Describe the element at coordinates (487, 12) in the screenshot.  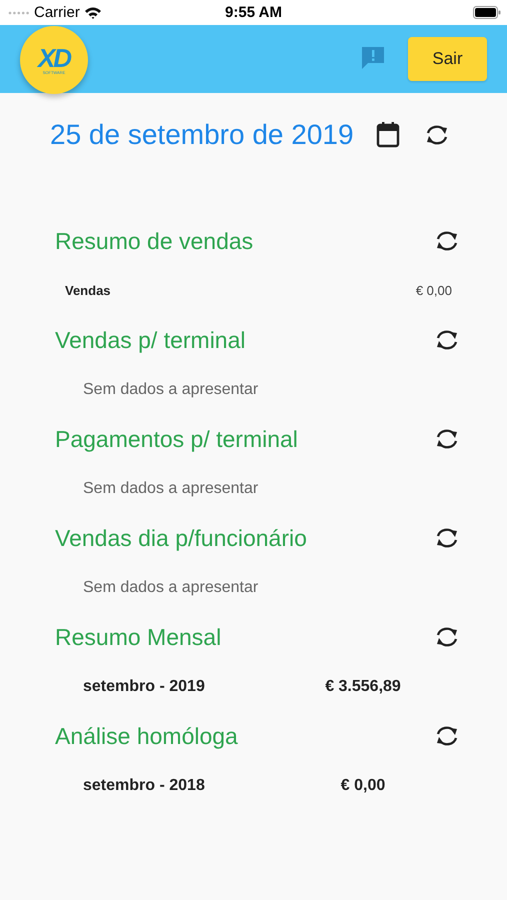
I see `battery-icon` at that location.